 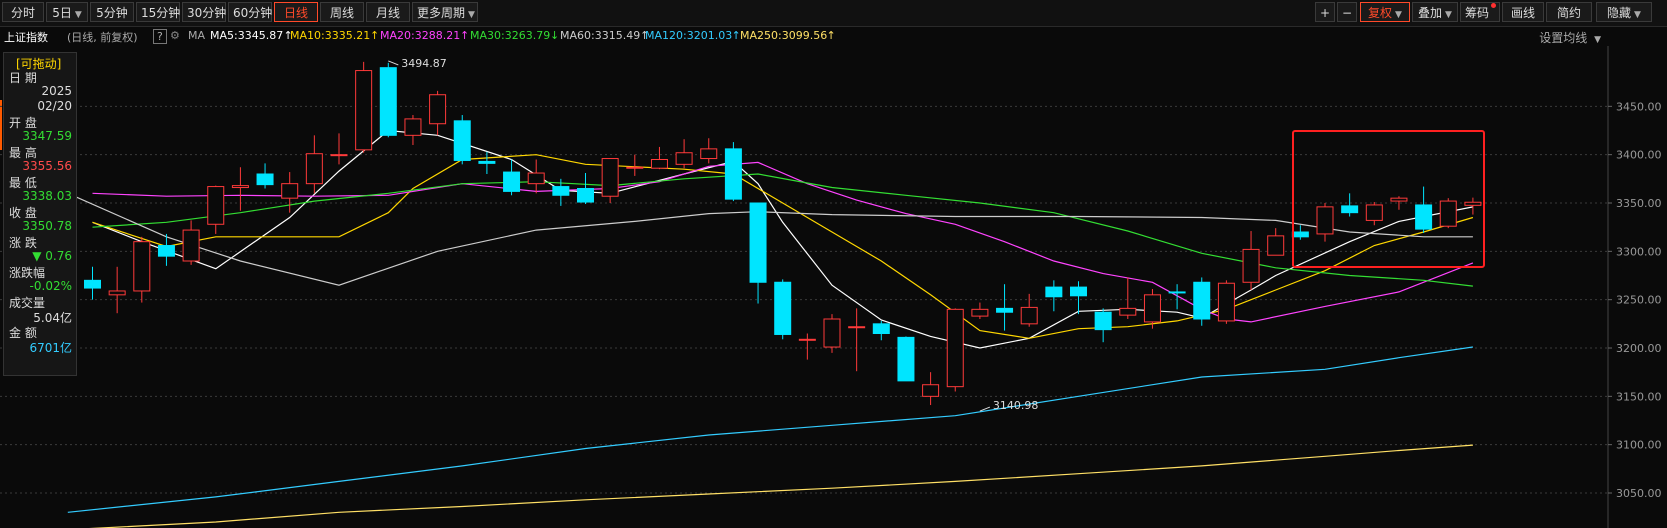 I want to click on zoom-out-button: −, so click(x=1347, y=12).